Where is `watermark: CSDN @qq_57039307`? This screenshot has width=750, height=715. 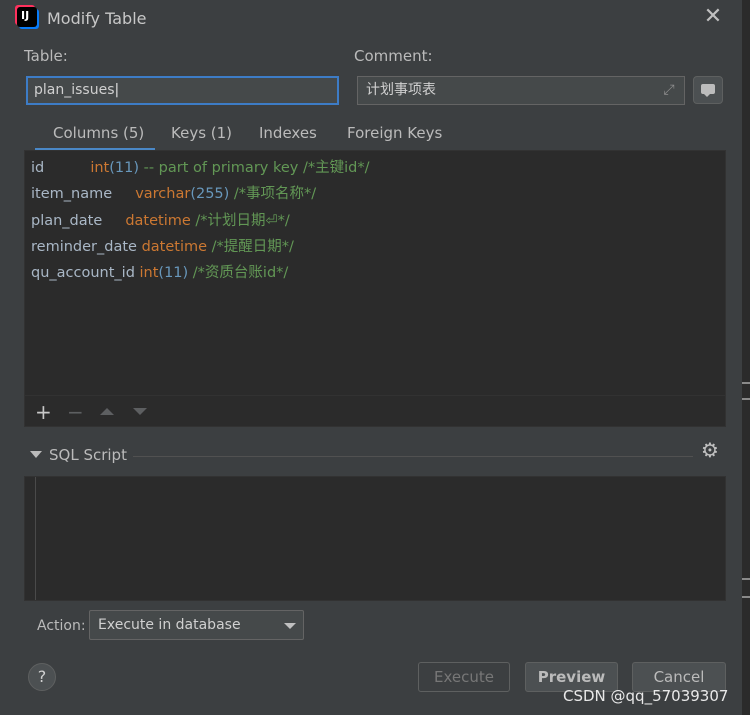 watermark: CSDN @qq_57039307 is located at coordinates (646, 696).